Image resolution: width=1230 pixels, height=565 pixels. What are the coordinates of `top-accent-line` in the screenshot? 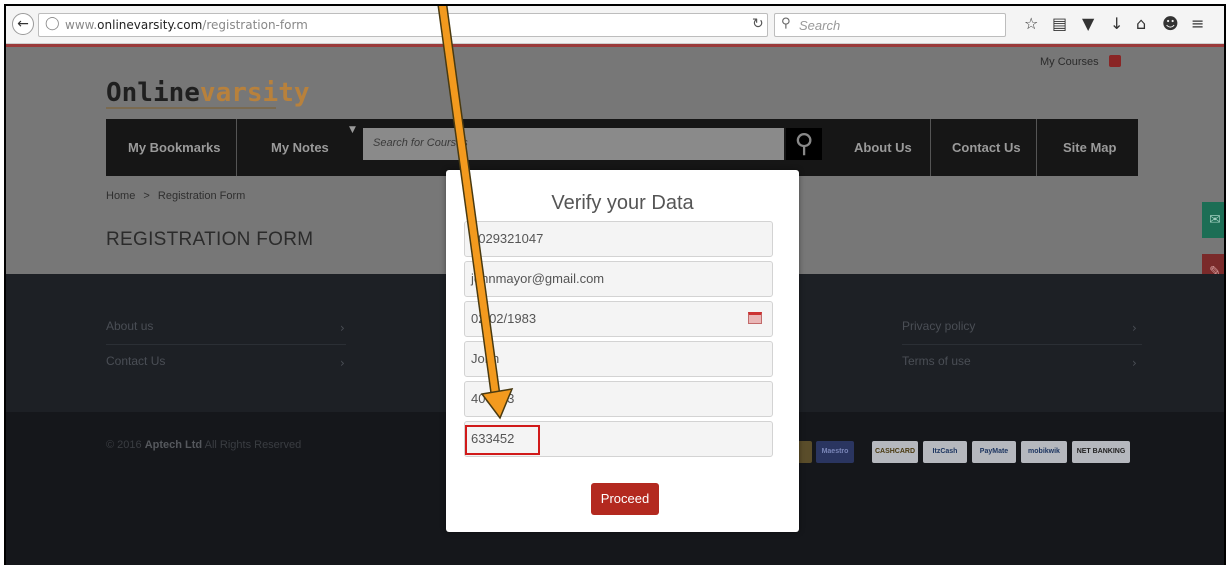 It's located at (615, 45).